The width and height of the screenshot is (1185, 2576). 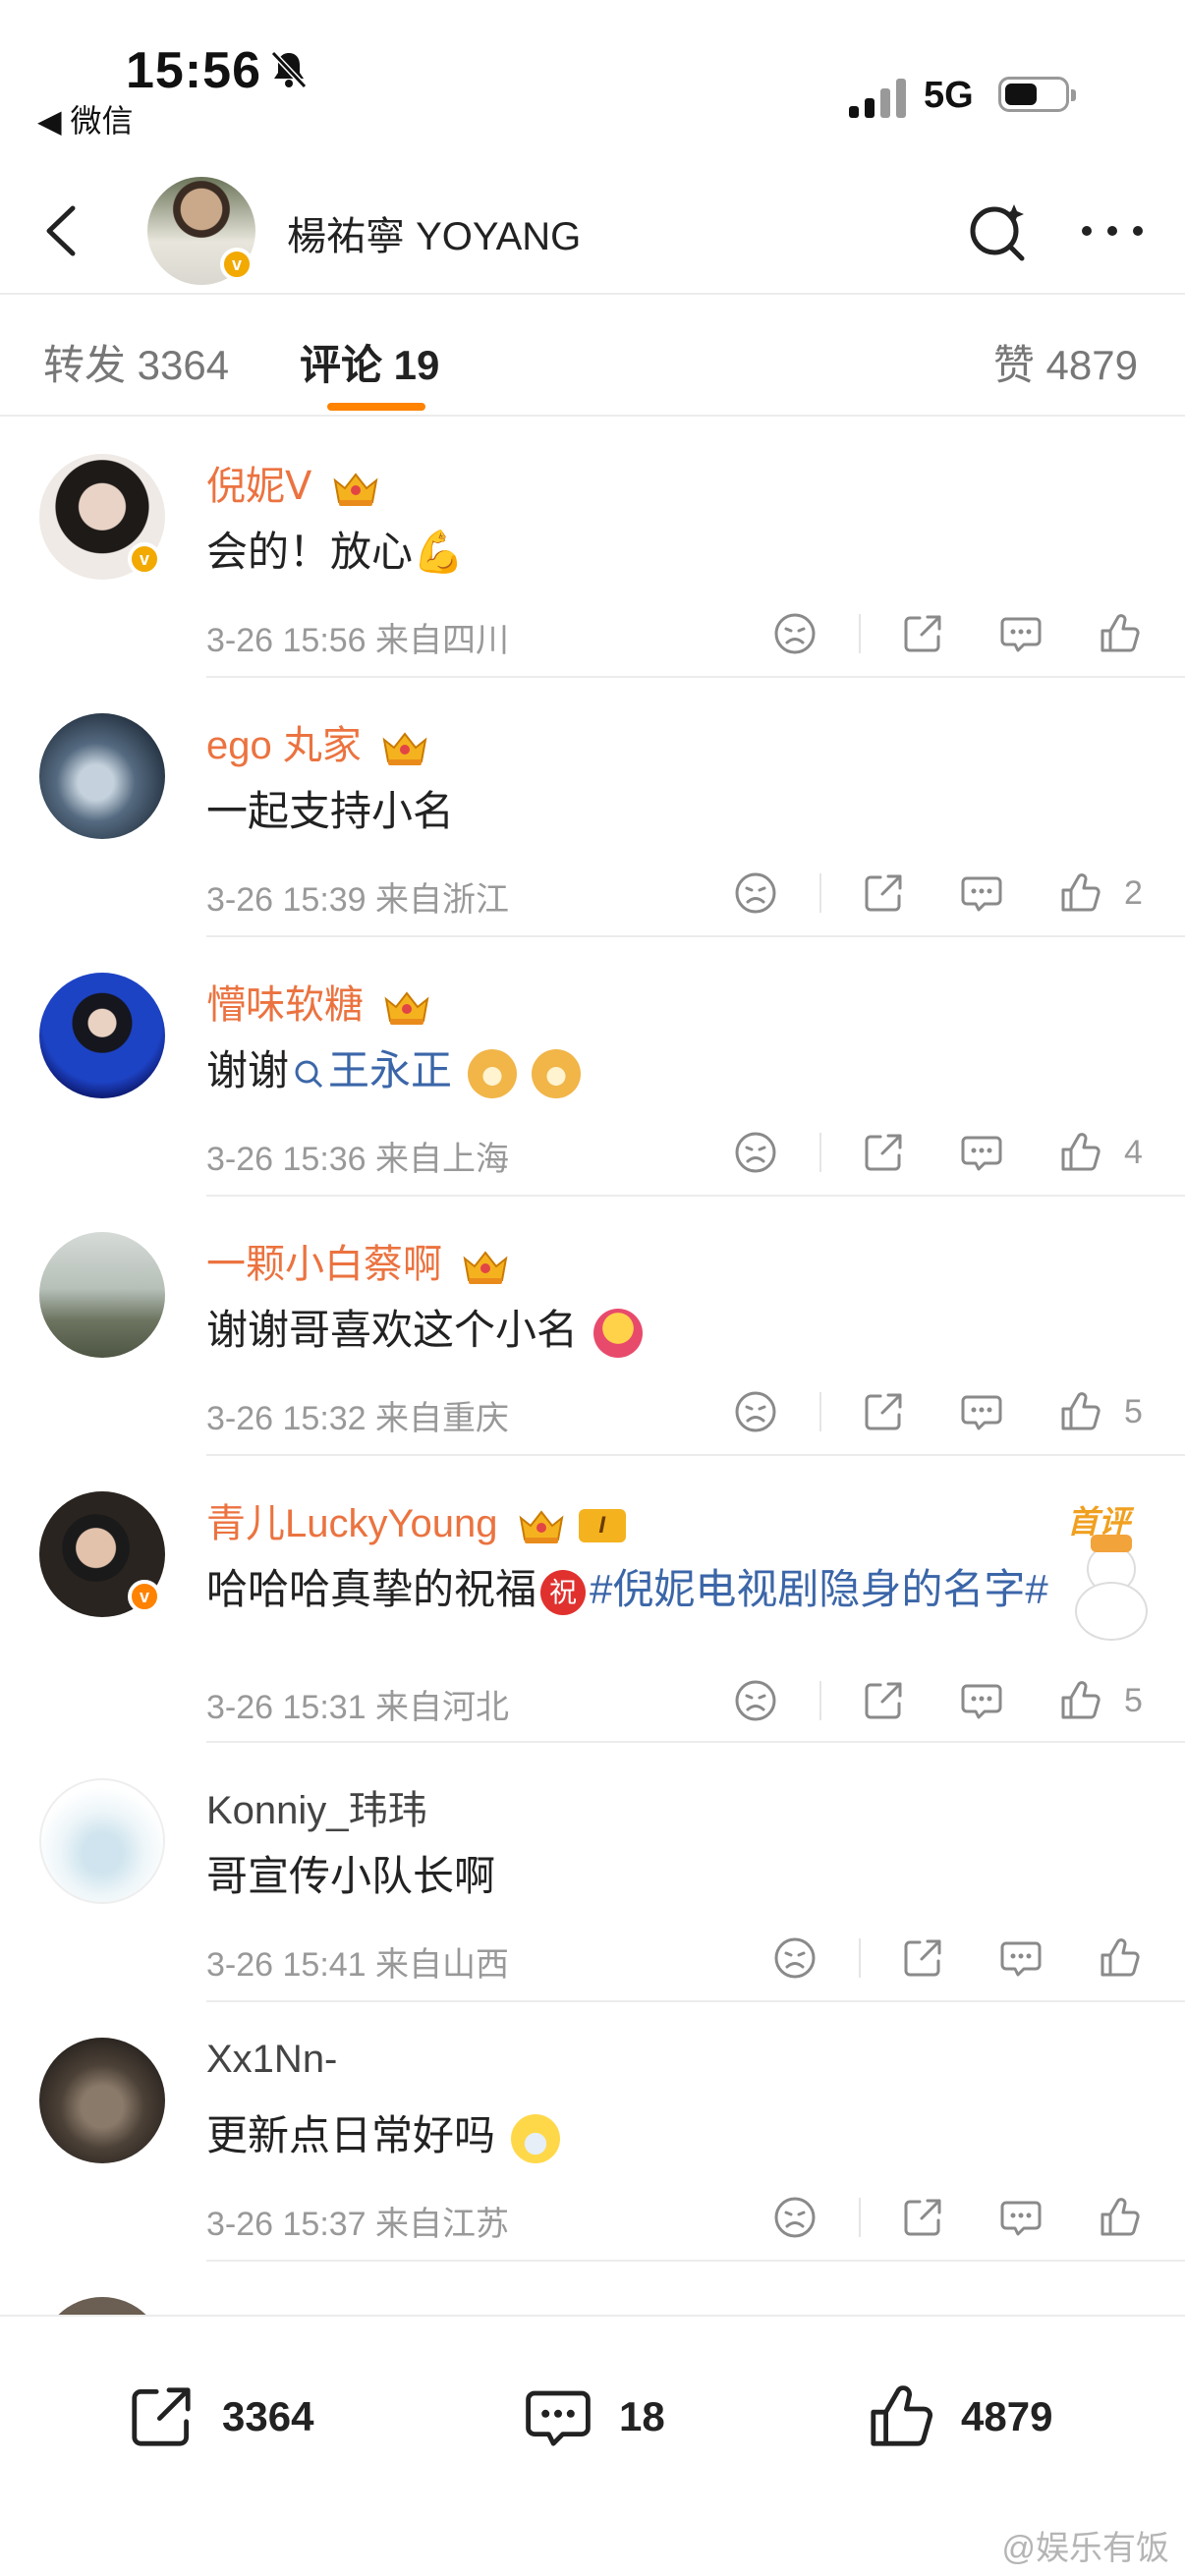 I want to click on comment-actions: 5, so click(x=913, y=1700).